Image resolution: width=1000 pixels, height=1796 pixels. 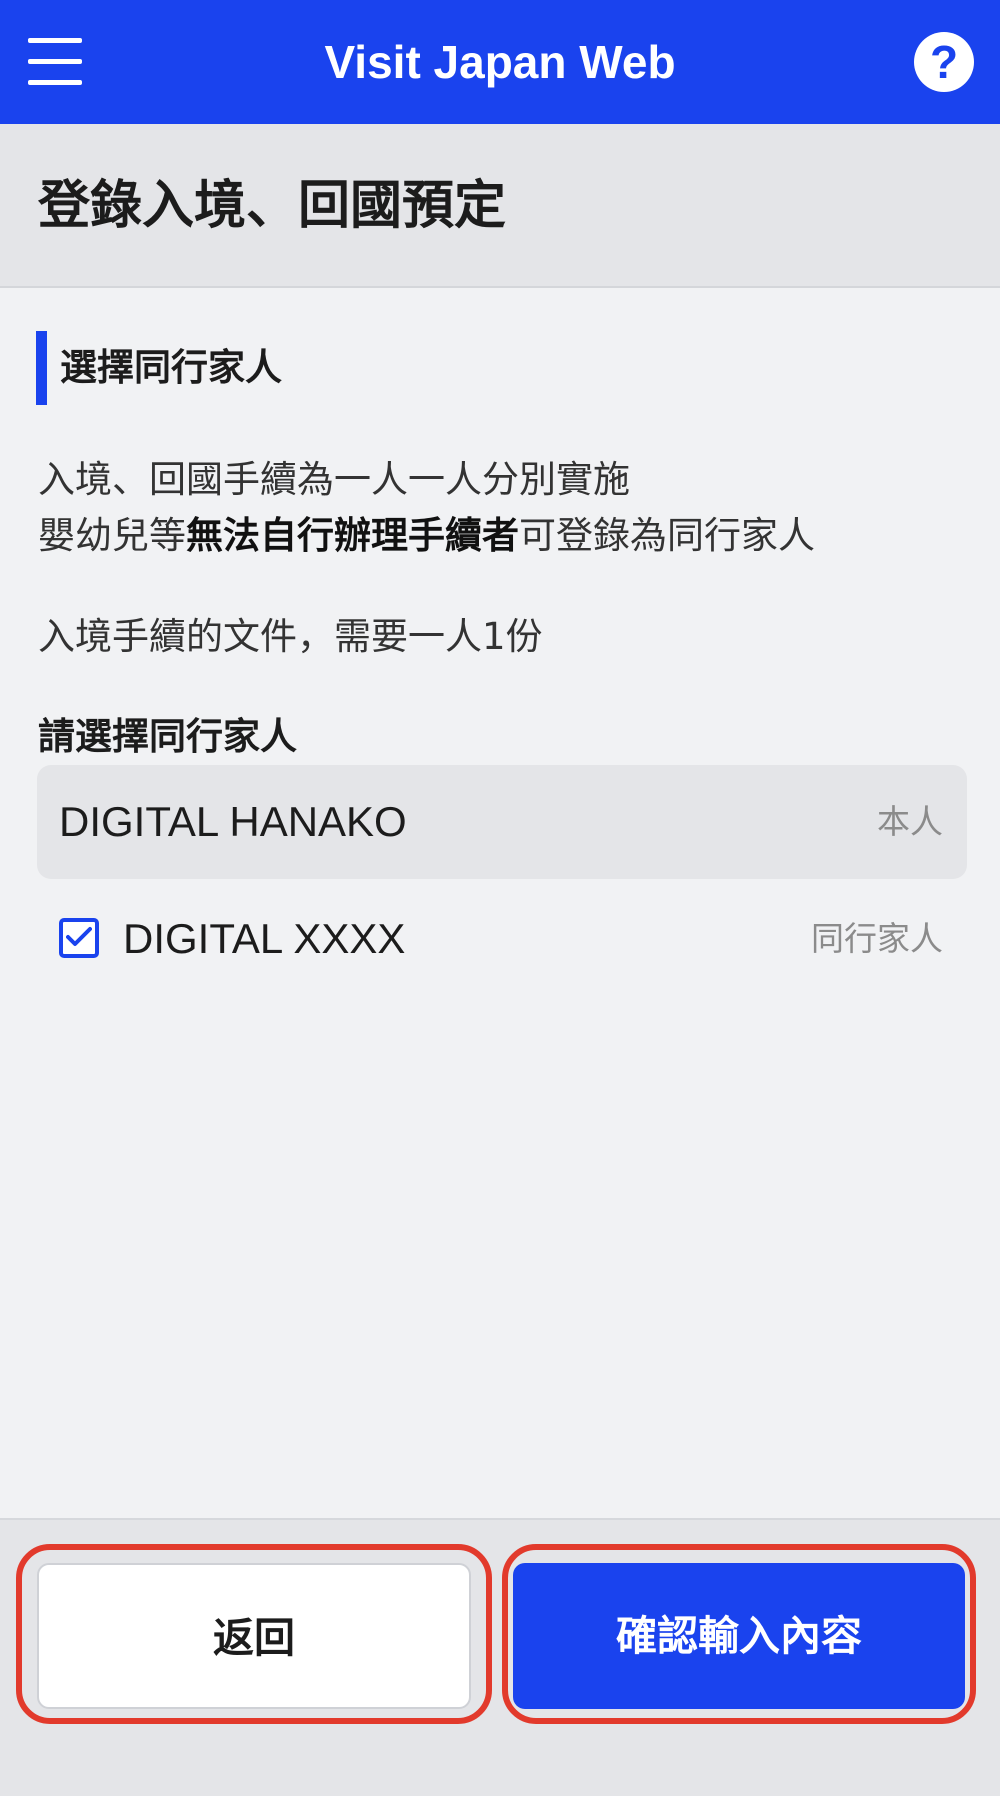 What do you see at coordinates (944, 62) in the screenshot?
I see `help-question-icon: ?` at bounding box center [944, 62].